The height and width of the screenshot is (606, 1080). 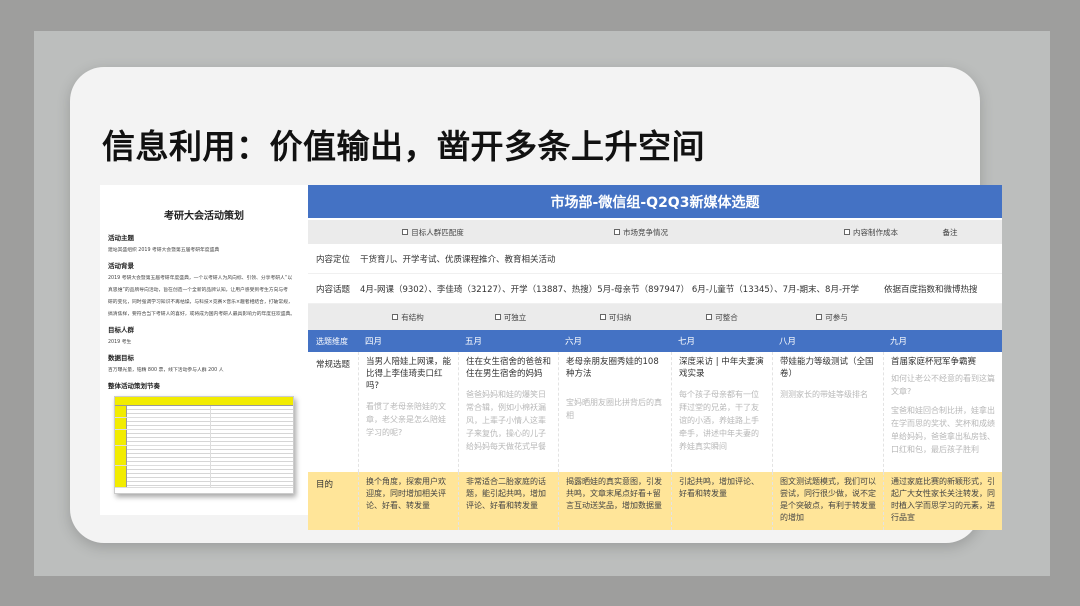 What do you see at coordinates (202, 314) in the screenshot?
I see `section-text: 搞清焦样，要符合当下考研人的喜好，或将成为国内考研人最具影响力的年度狂欢盛典。` at bounding box center [202, 314].